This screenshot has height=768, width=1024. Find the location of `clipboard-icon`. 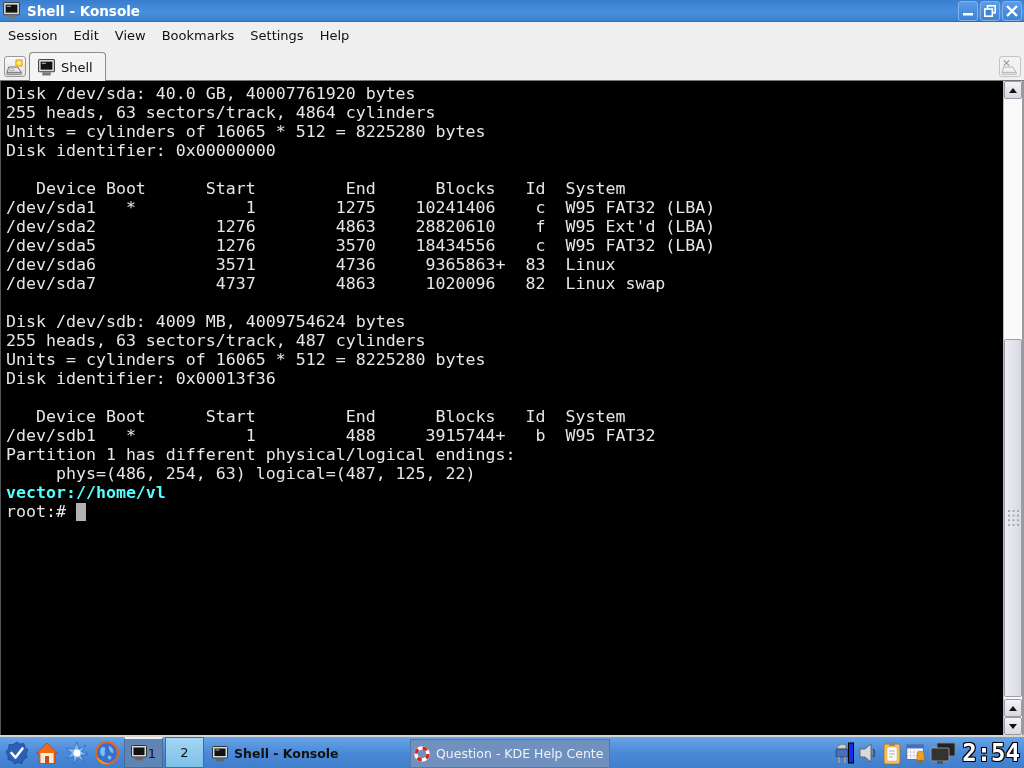

clipboard-icon is located at coordinates (892, 752).